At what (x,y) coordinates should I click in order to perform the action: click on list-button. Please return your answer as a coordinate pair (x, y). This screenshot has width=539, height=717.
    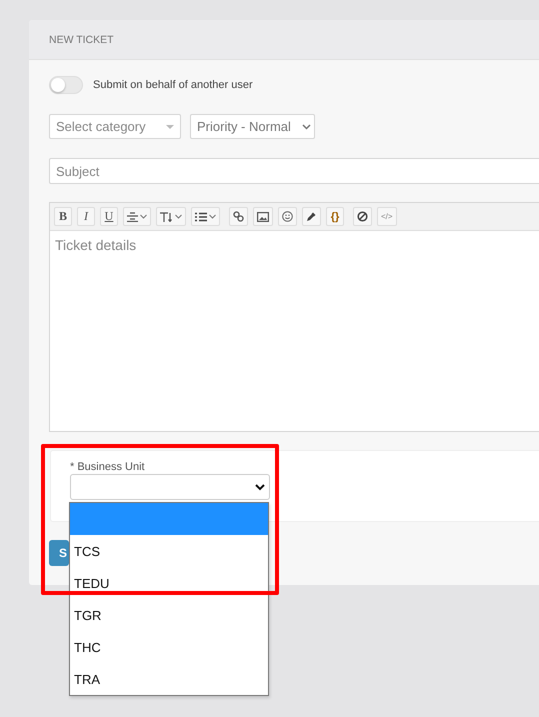
    Looking at the image, I should click on (205, 216).